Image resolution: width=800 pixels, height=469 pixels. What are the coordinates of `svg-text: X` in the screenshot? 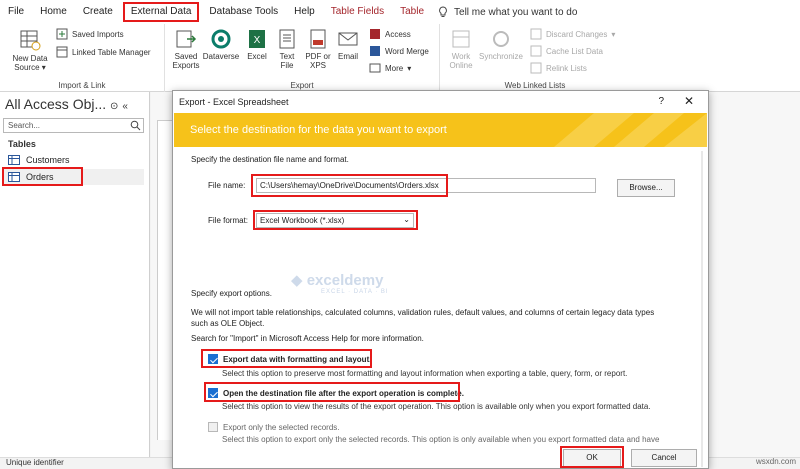 It's located at (257, 40).